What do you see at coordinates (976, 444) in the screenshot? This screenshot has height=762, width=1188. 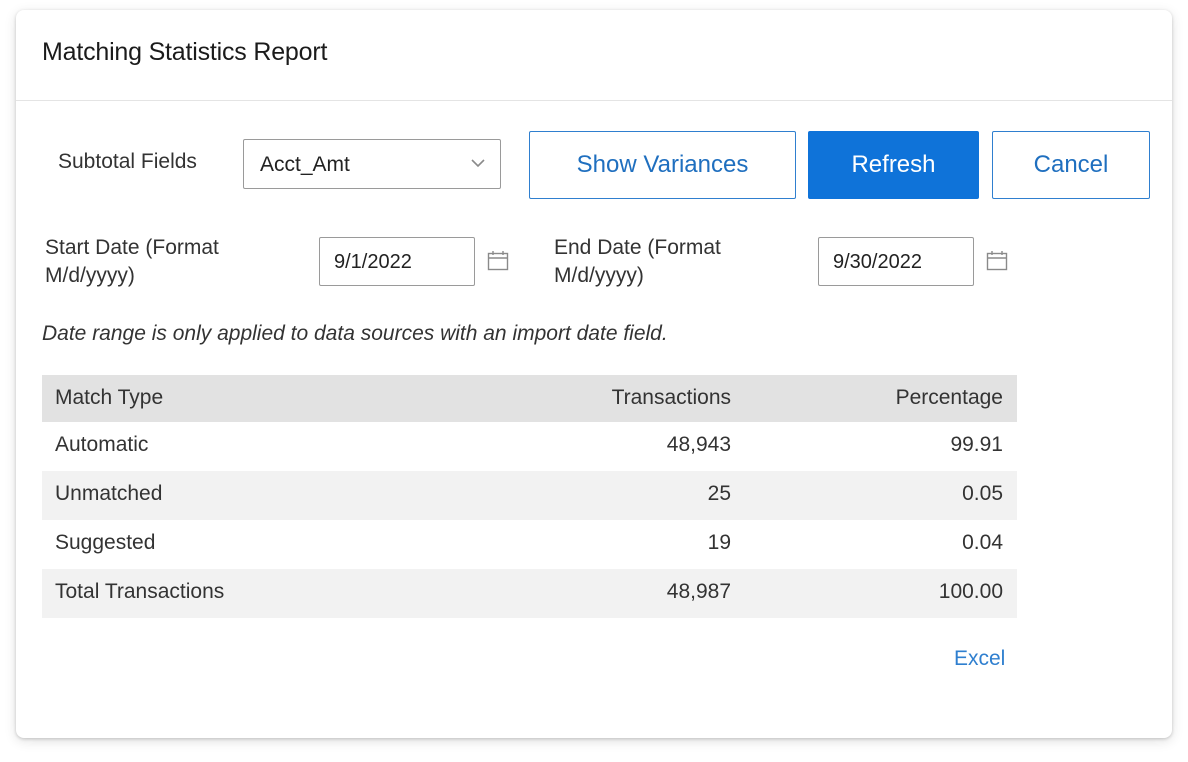 I see `percentage-cell: 99.91` at bounding box center [976, 444].